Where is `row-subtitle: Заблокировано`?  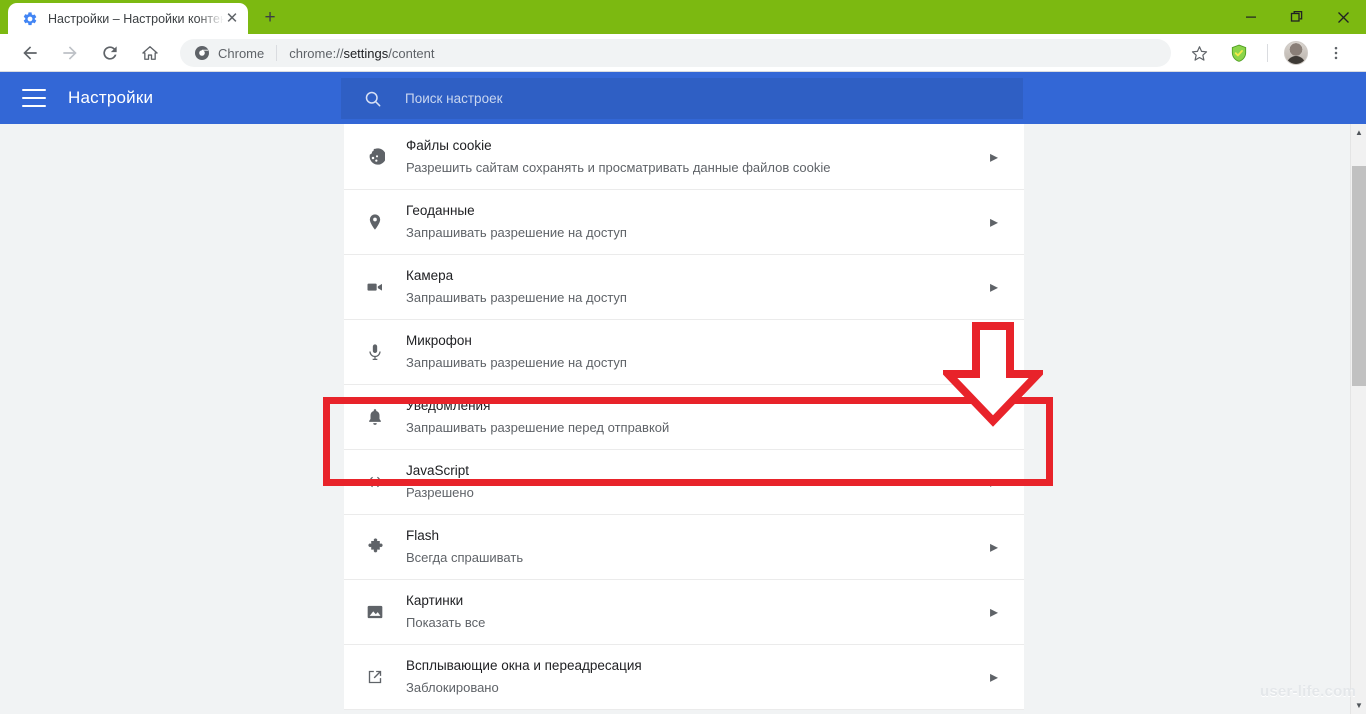 row-subtitle: Заблокировано is located at coordinates (452, 688).